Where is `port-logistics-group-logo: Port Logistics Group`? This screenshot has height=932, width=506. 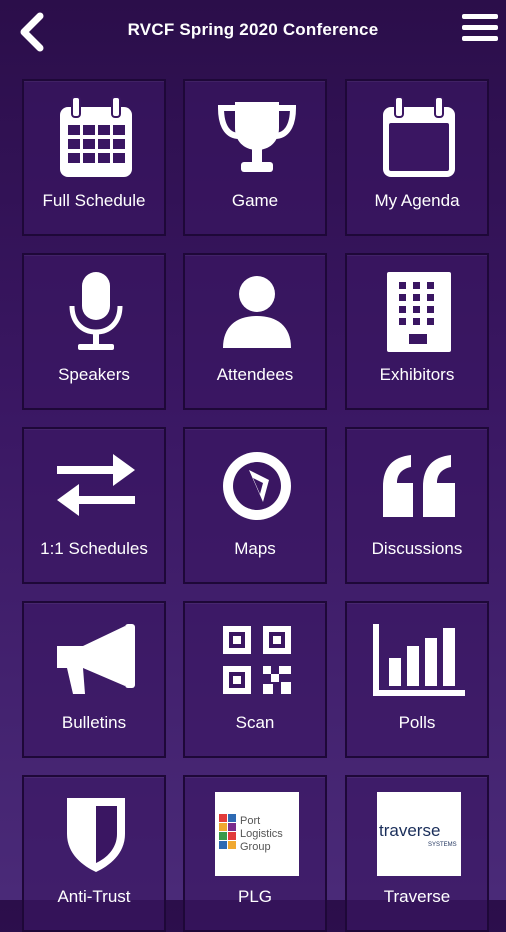
port-logistics-group-logo: Port Logistics Group is located at coordinates (257, 834).